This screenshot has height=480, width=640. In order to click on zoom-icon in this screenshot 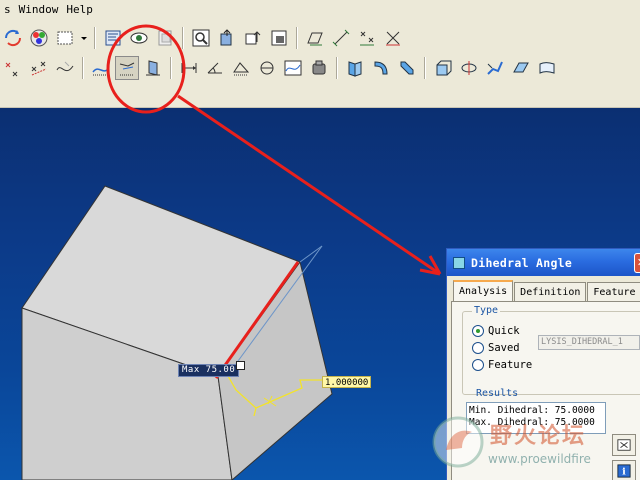, I will do `click(201, 38)`.